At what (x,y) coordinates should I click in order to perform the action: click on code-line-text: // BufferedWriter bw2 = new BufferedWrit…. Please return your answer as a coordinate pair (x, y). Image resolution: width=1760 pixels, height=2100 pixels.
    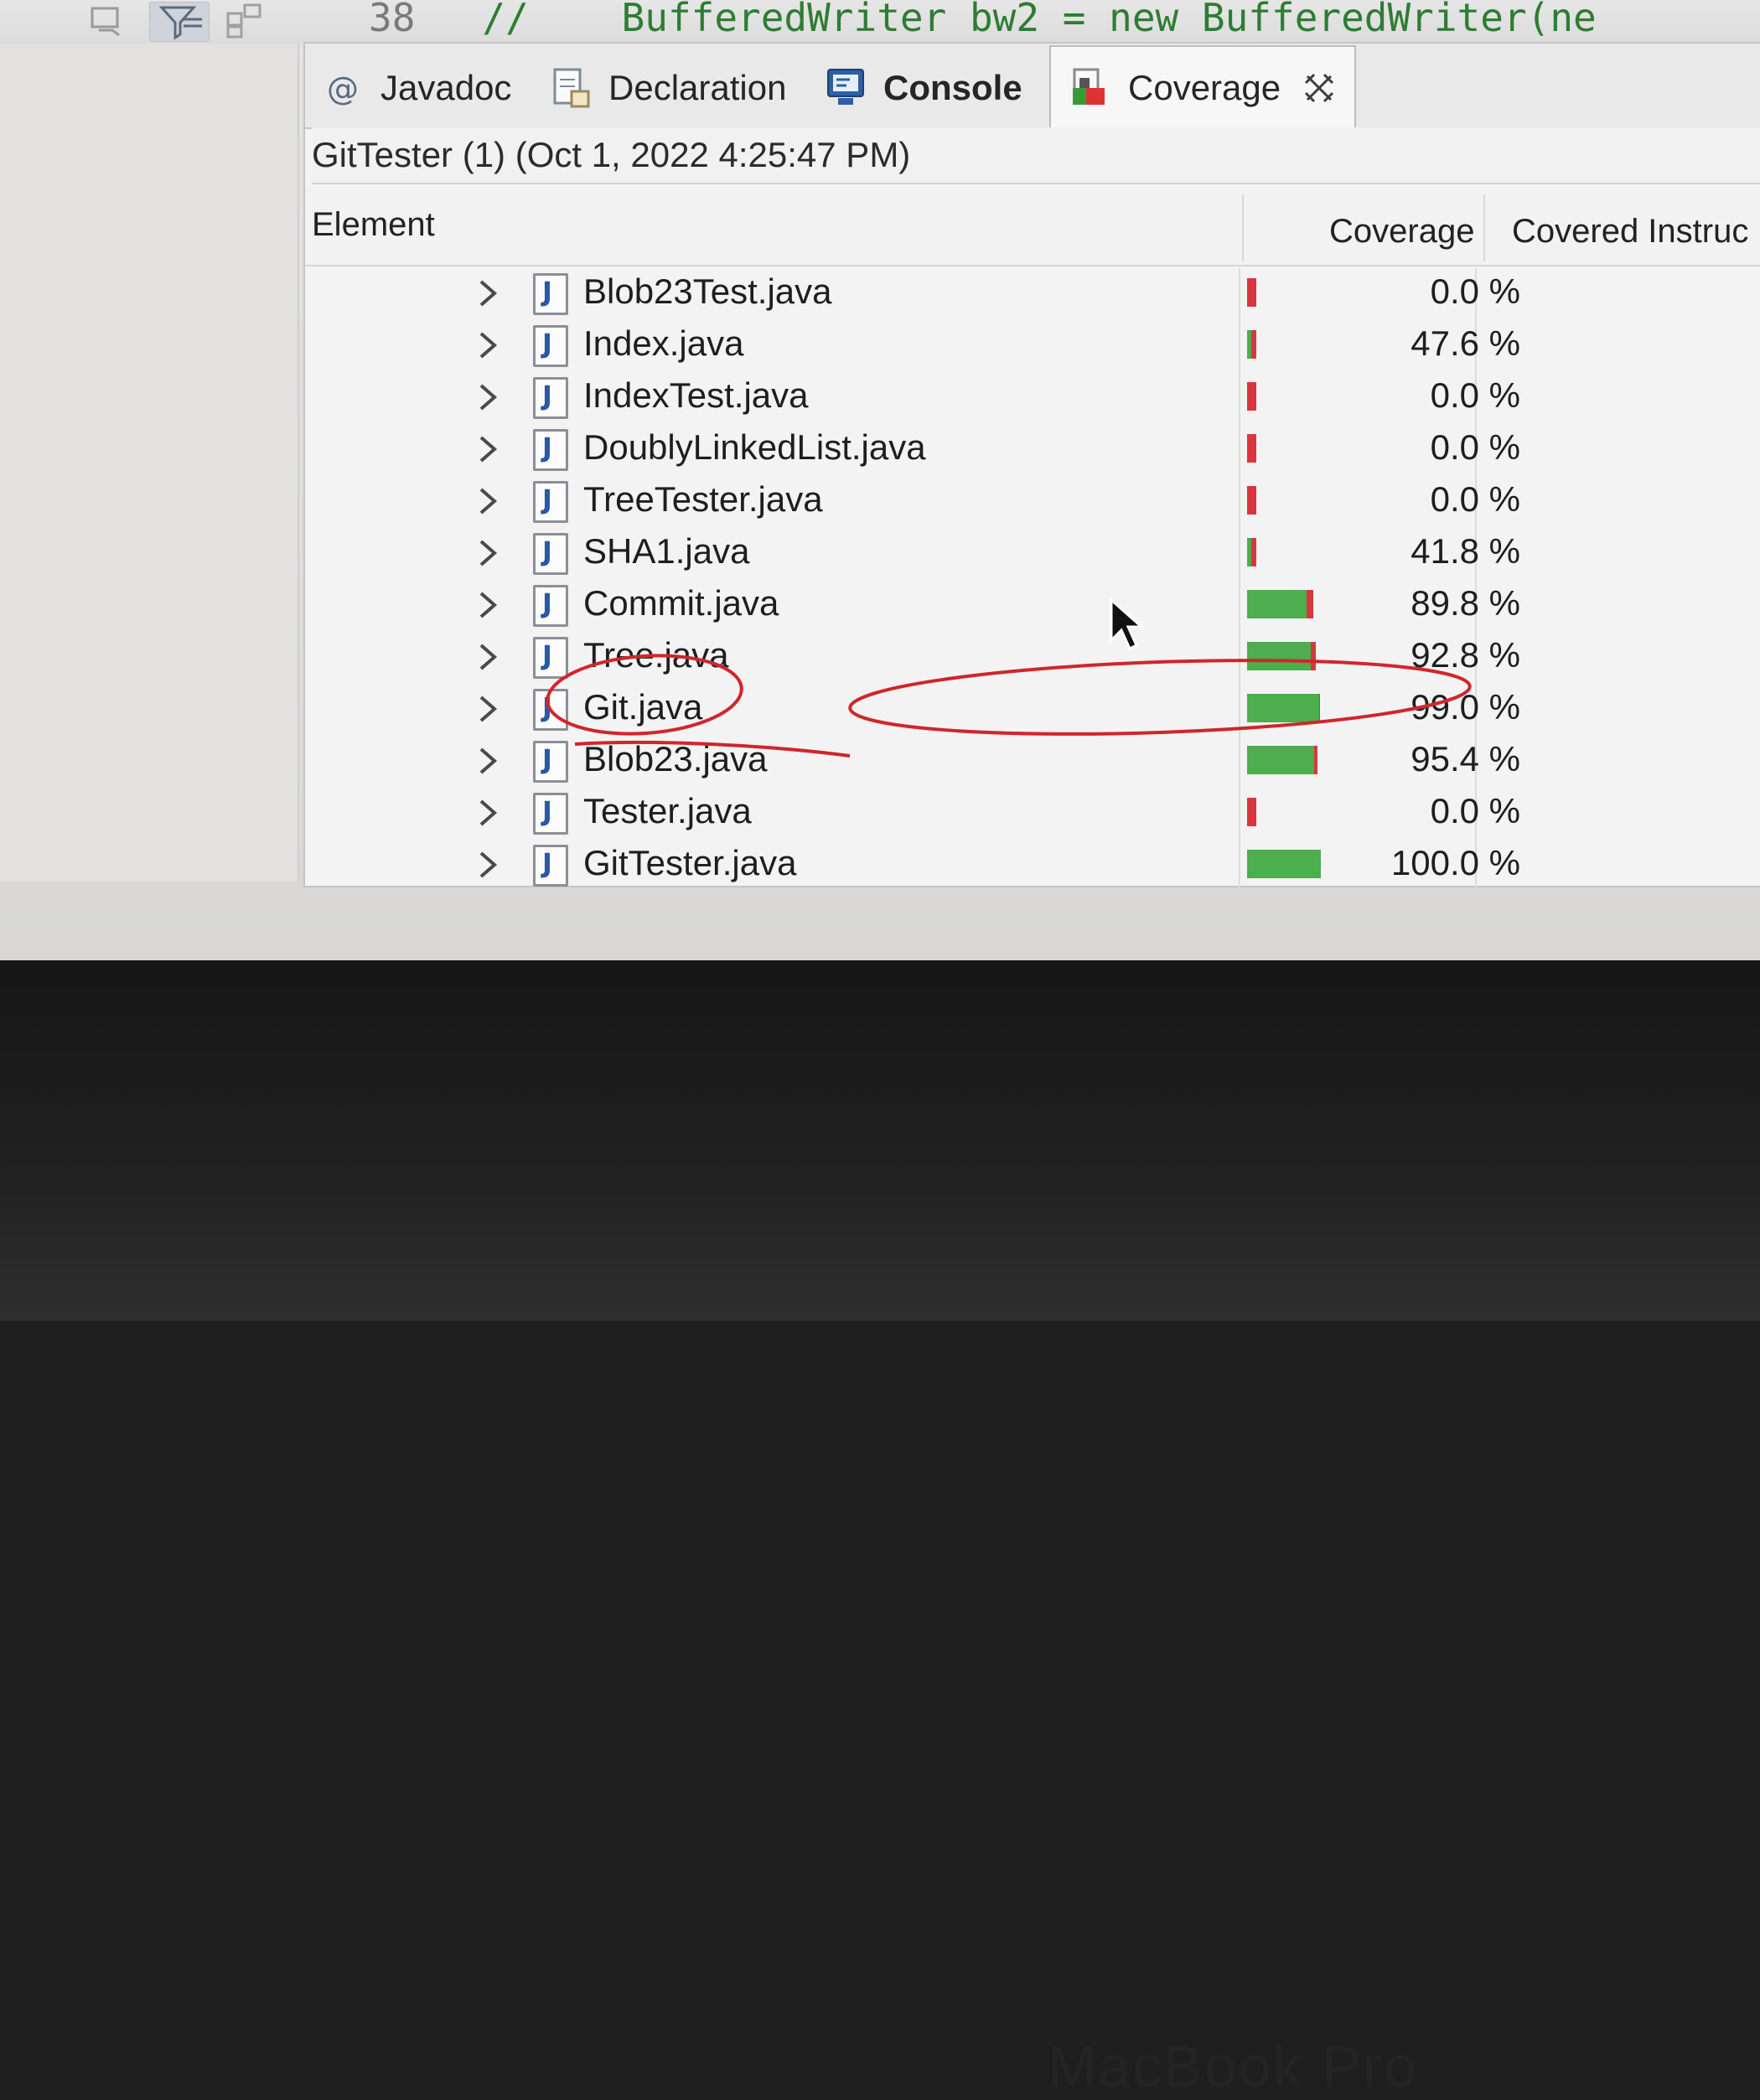
    Looking at the image, I should click on (1016, 20).